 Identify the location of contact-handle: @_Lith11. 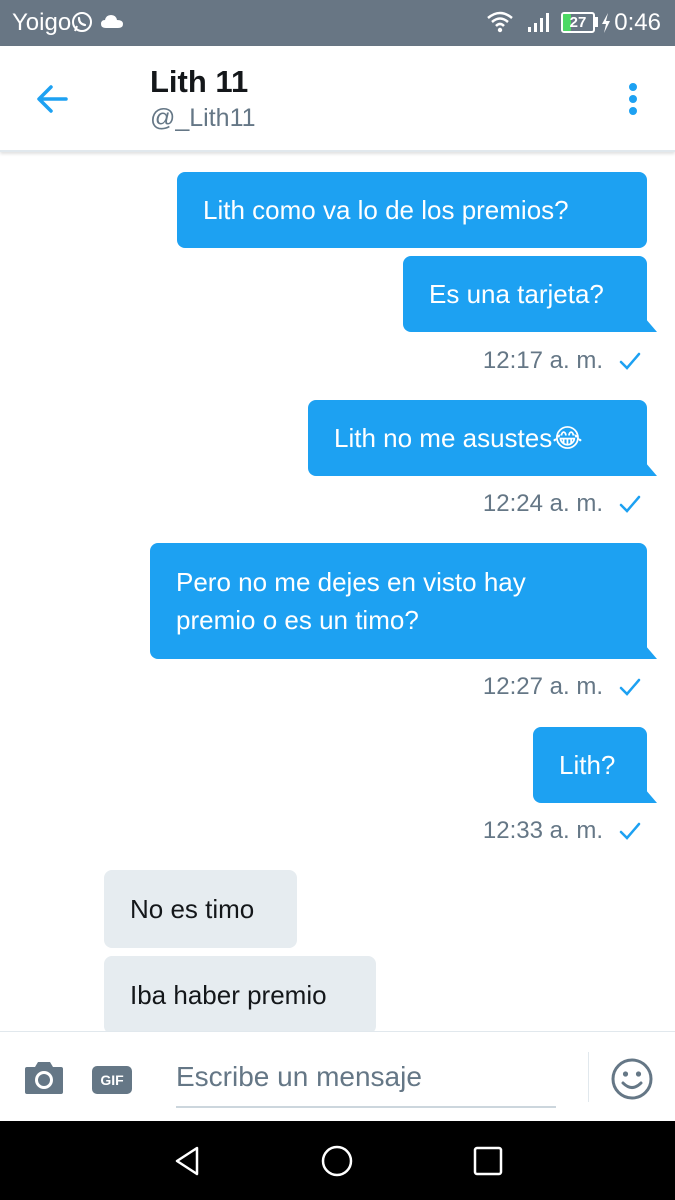
(203, 118).